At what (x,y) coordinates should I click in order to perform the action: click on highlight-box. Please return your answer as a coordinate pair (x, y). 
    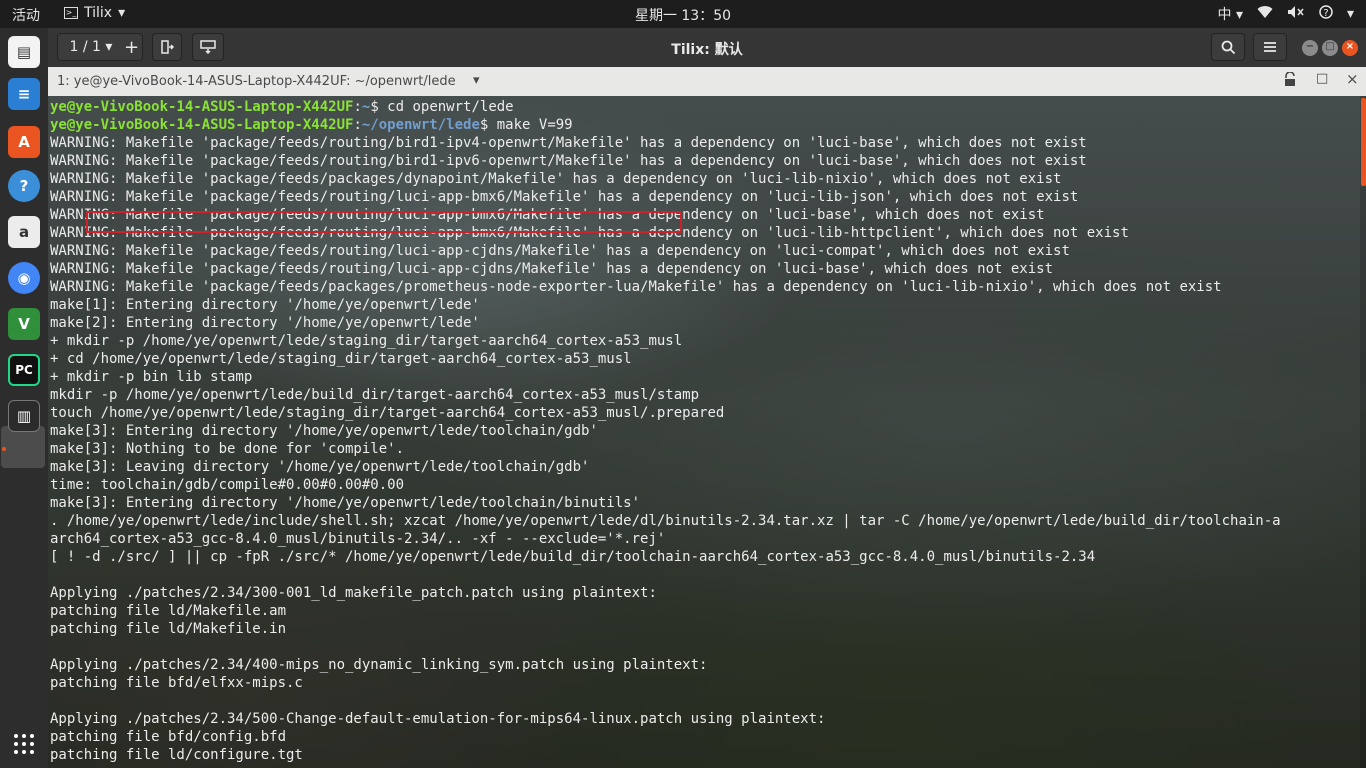
    Looking at the image, I should click on (384, 222).